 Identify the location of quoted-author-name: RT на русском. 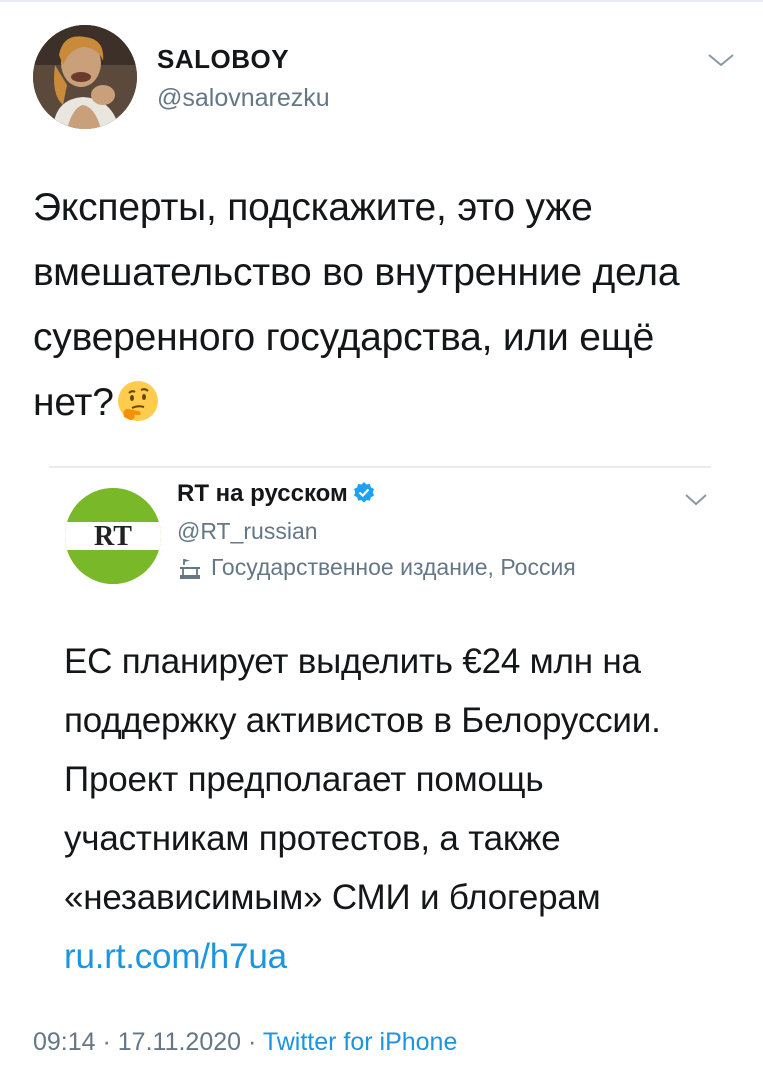
(276, 494).